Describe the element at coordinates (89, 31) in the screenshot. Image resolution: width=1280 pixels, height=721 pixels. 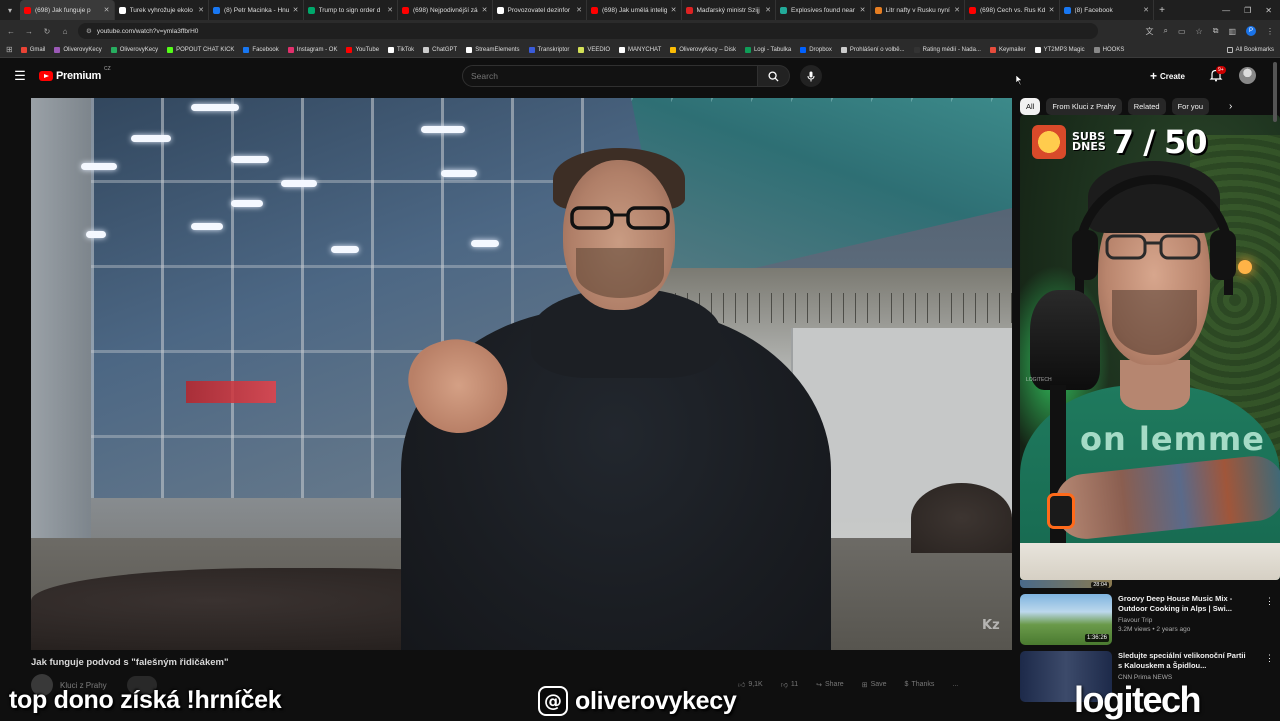
I see `site-info-icon: ⚙` at that location.